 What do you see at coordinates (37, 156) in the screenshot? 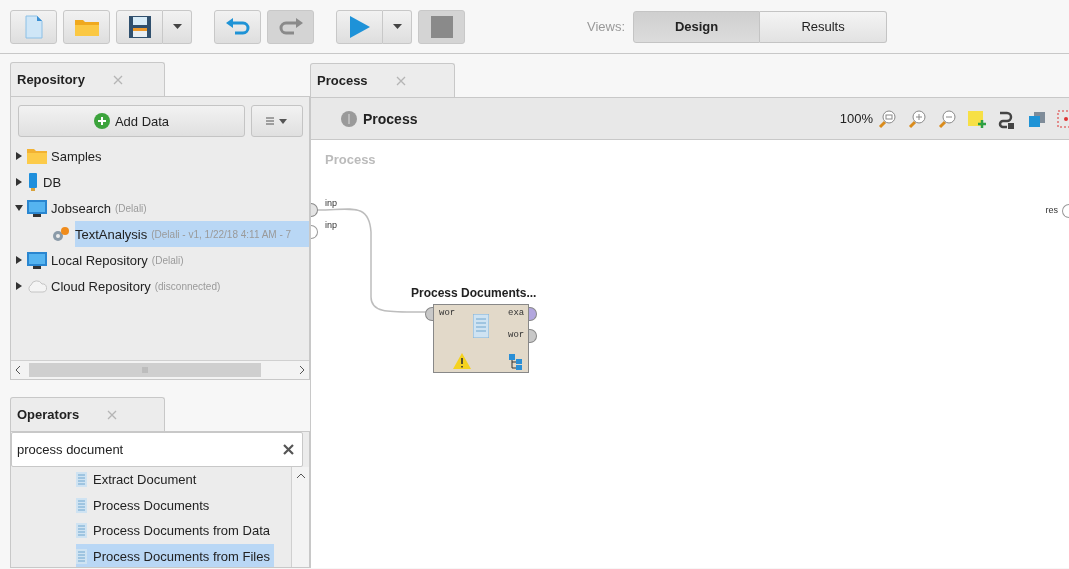
I see `folder-icon` at bounding box center [37, 156].